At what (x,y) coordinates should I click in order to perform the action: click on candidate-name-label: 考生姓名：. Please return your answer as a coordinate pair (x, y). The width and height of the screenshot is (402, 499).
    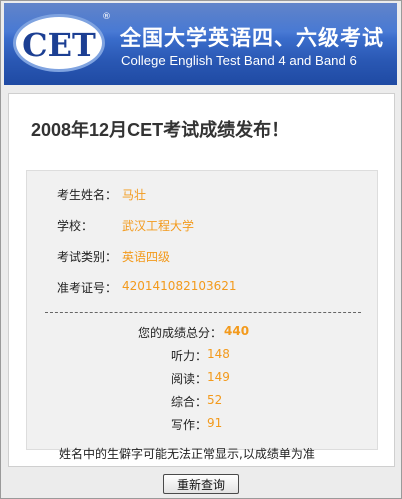
    Looking at the image, I should click on (87, 195).